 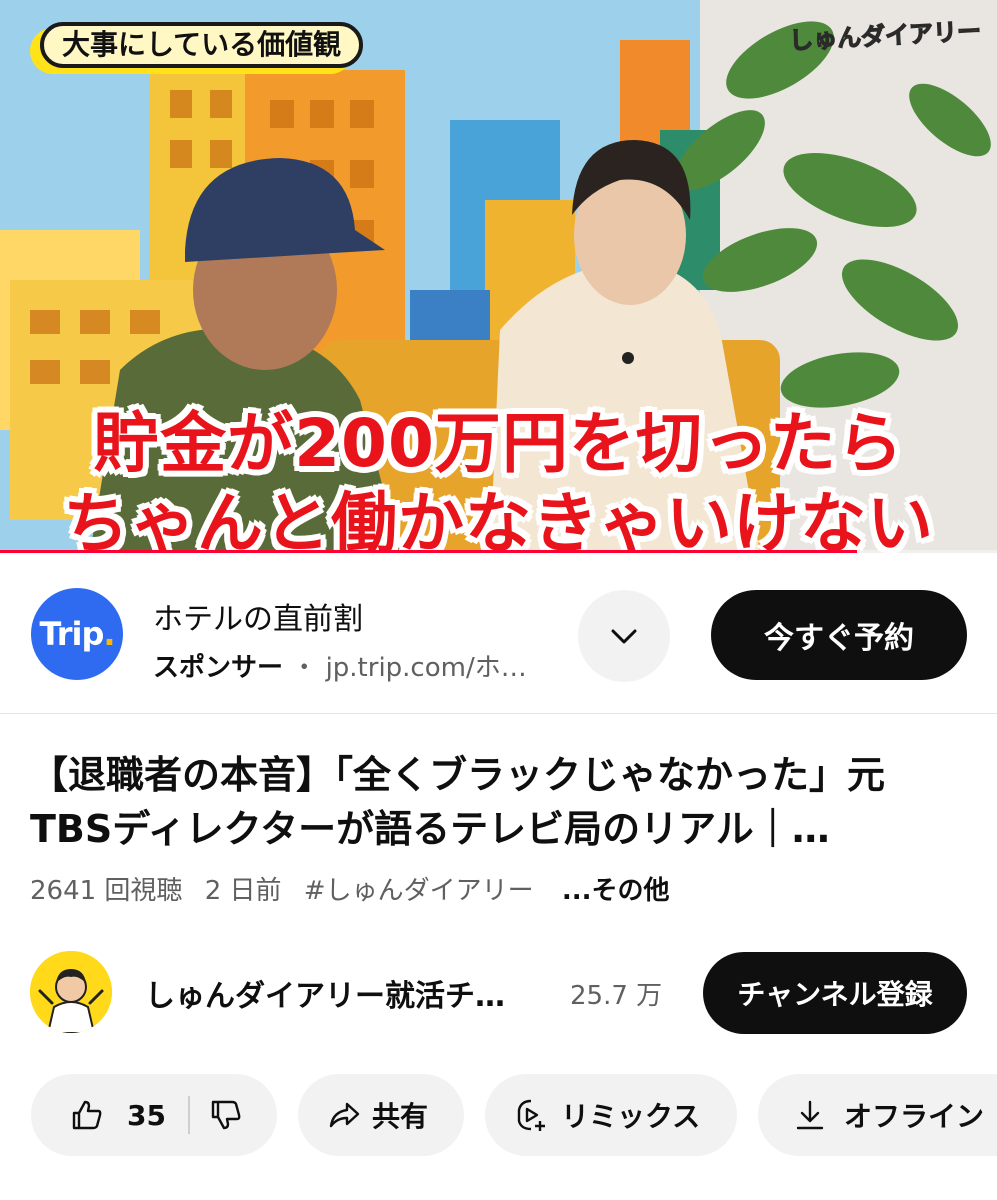 I want to click on sponsor-label: スポンサー, so click(x=218, y=668).